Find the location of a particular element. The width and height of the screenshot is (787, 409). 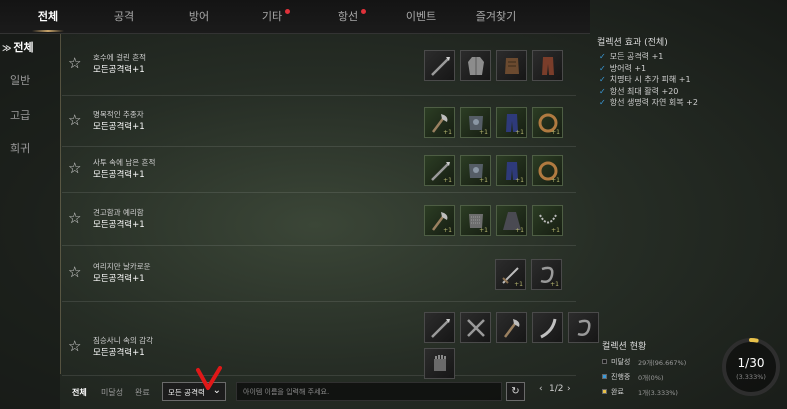

tab-2: 방어 is located at coordinates (199, 17).